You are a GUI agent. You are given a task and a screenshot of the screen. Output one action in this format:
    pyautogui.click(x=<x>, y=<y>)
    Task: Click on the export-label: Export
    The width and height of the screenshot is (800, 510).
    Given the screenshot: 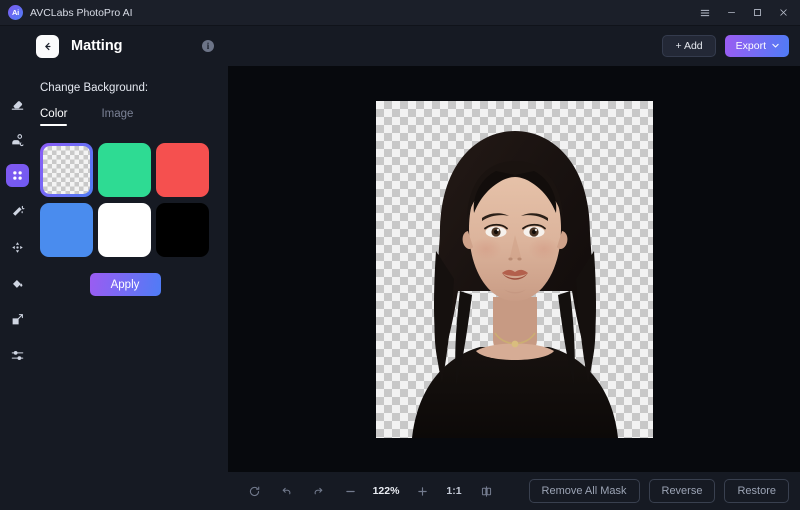 What is the action you would take?
    pyautogui.click(x=750, y=46)
    